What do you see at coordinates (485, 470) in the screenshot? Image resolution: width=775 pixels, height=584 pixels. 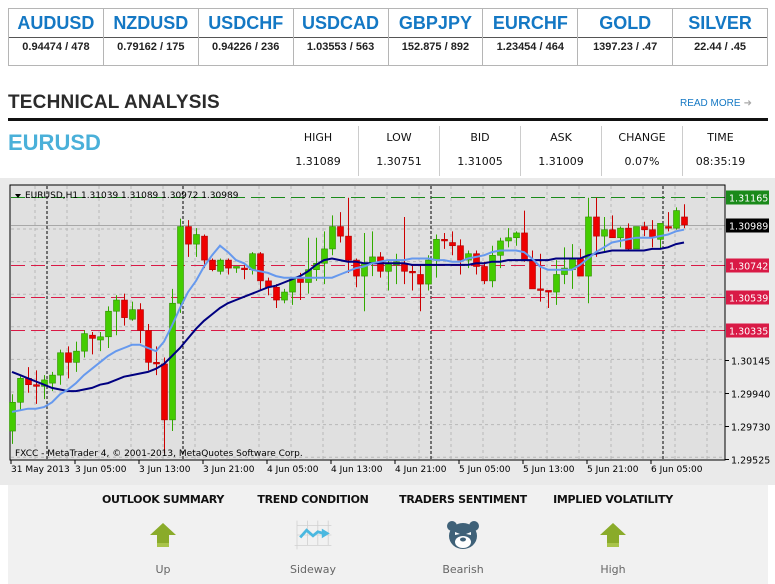 I see `x-tick-label: 5 Jun 05:00` at bounding box center [485, 470].